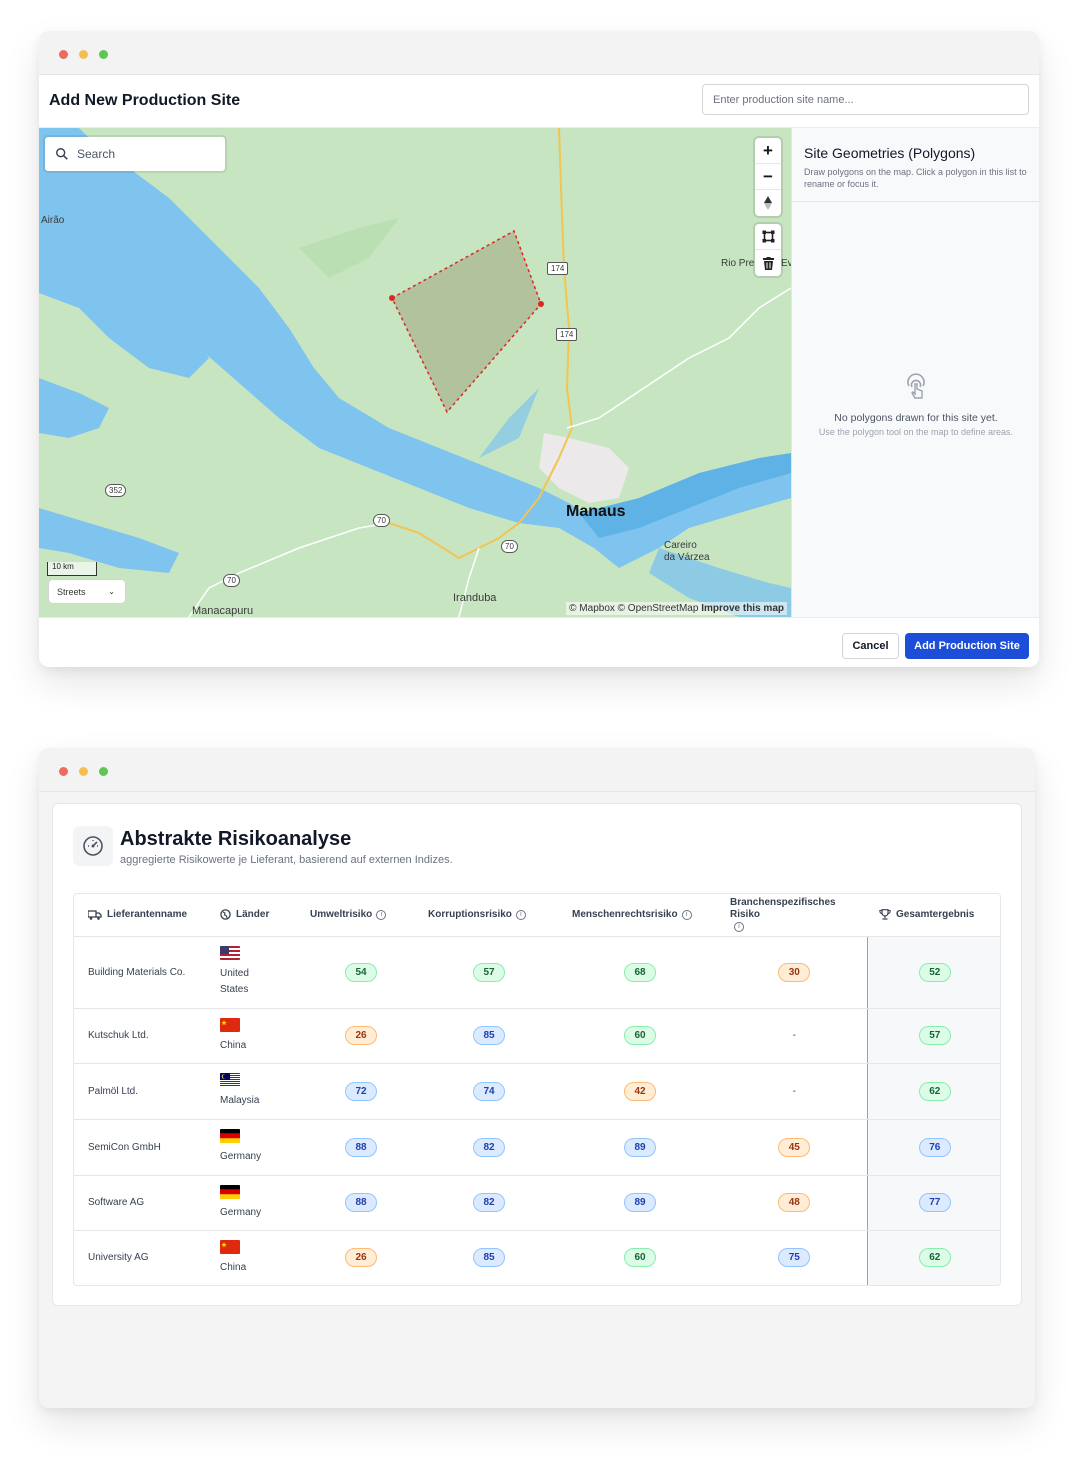  I want to click on search-icon, so click(62, 154).